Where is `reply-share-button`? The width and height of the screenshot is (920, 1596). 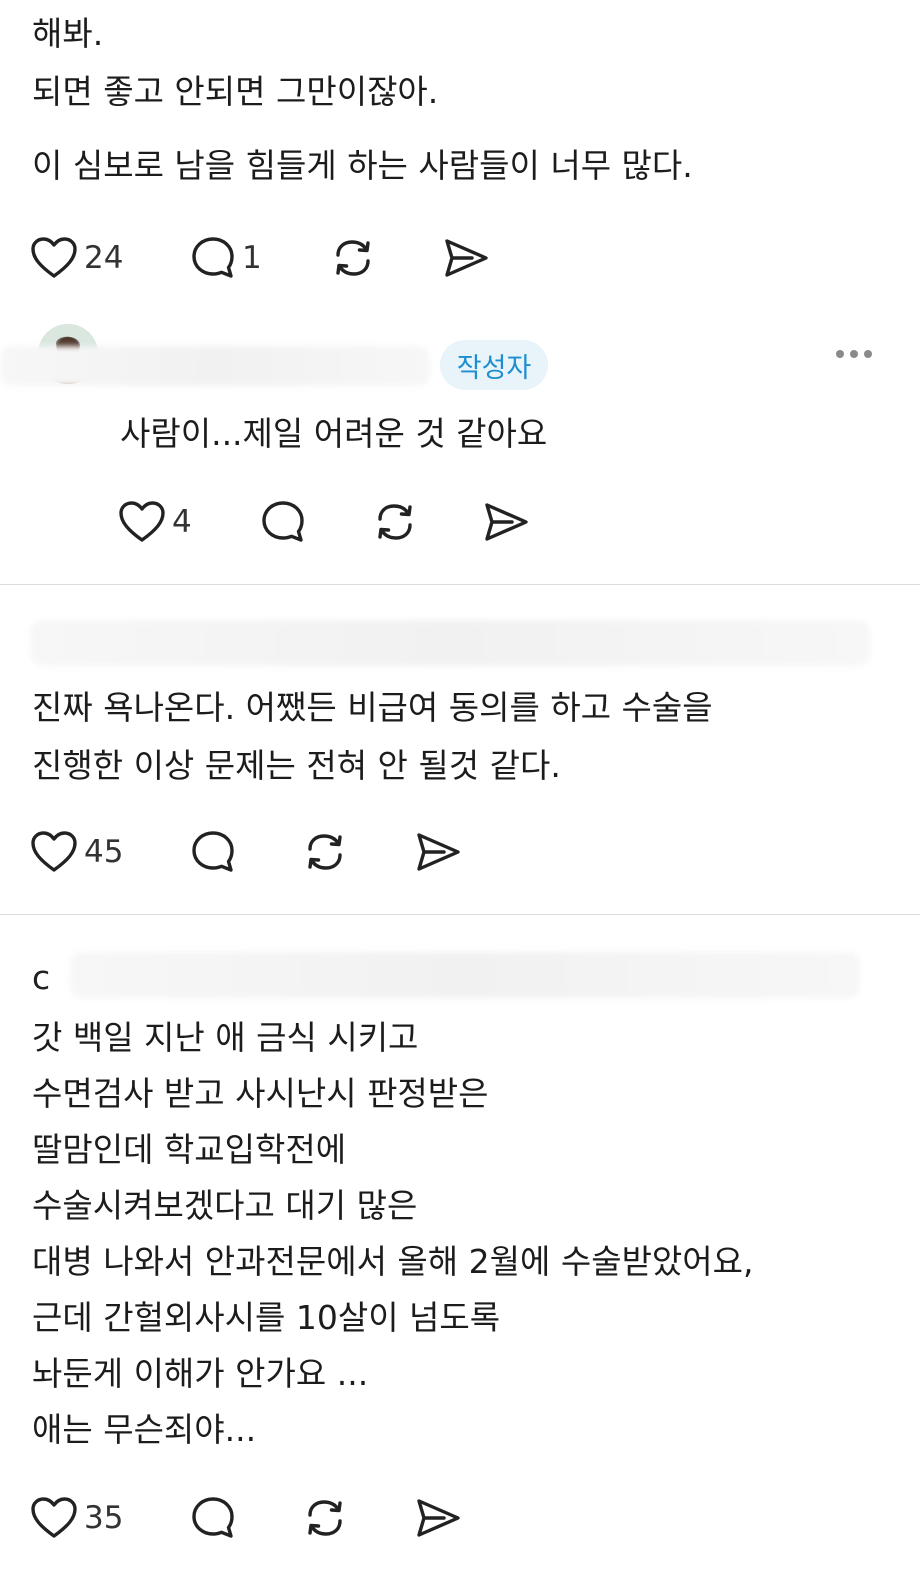
reply-share-button is located at coordinates (506, 522).